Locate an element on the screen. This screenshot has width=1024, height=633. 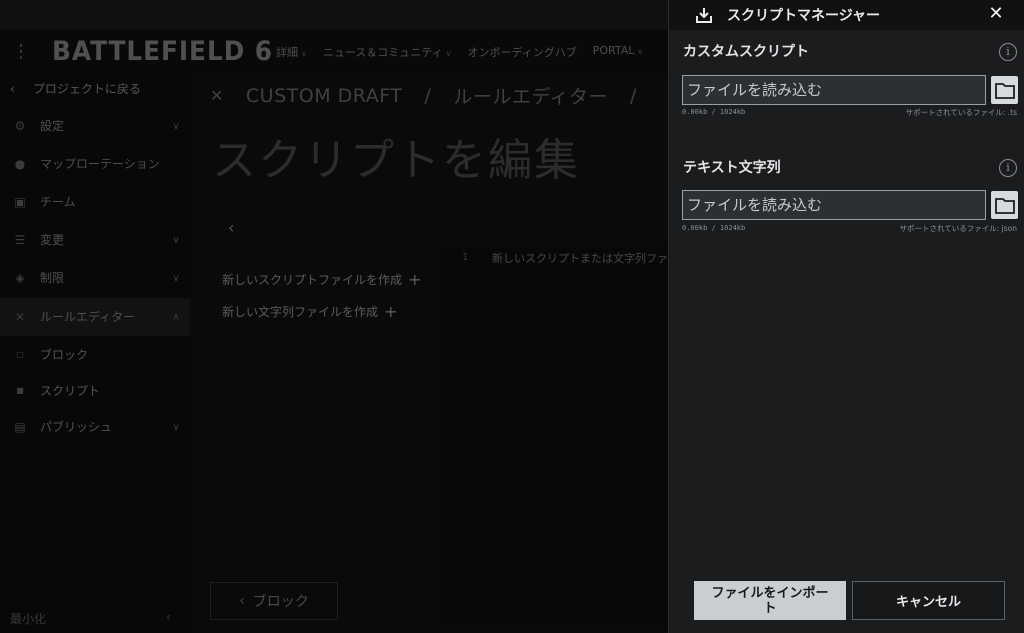
text-strings-size: 0.00kb / 1024kb is located at coordinates (714, 228).